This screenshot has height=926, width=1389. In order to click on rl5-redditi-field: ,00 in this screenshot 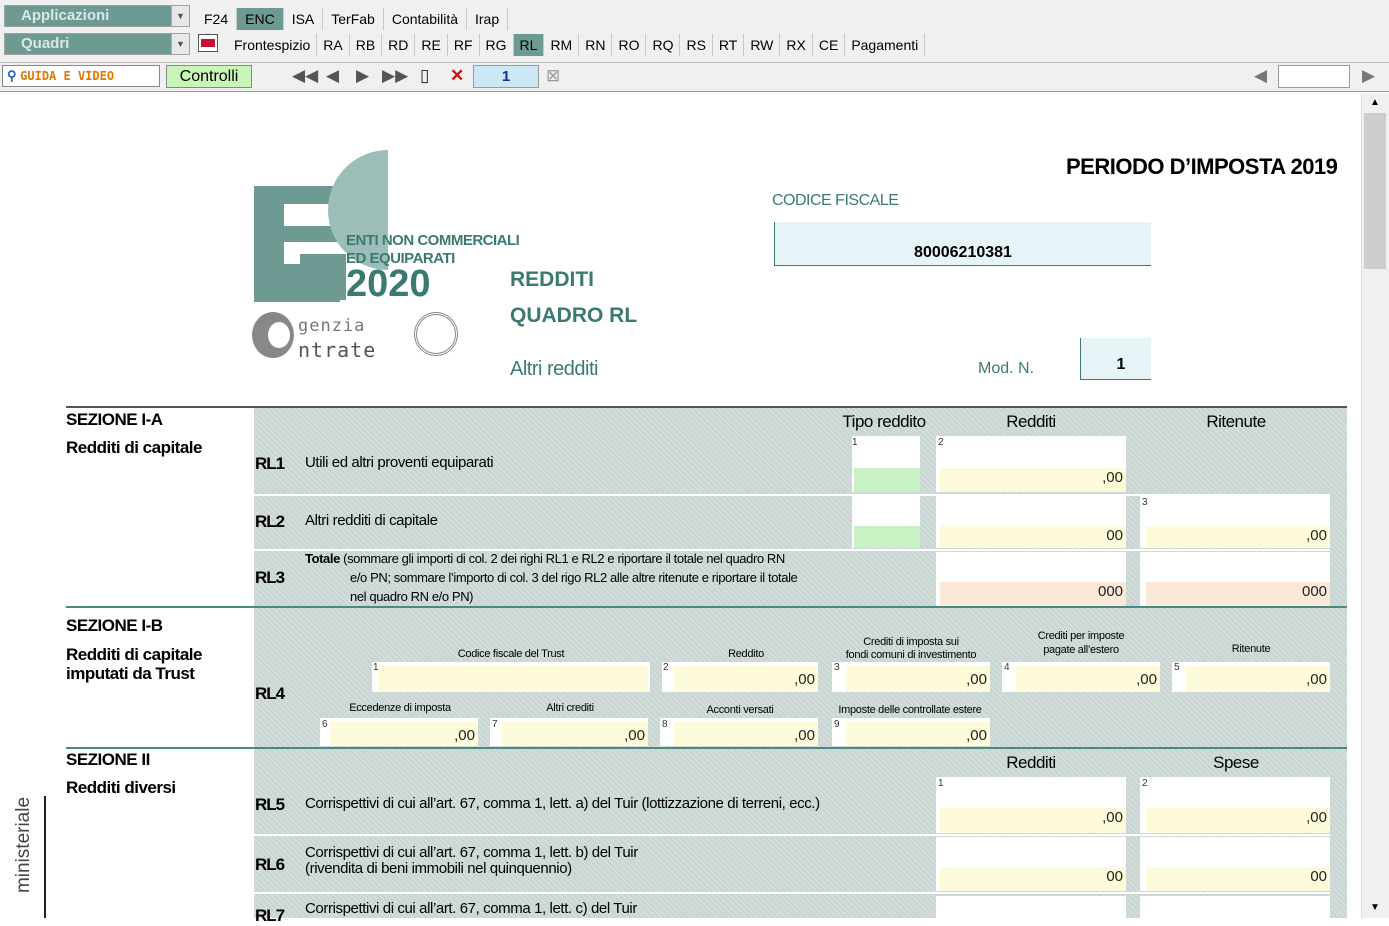, I will do `click(1033, 820)`.